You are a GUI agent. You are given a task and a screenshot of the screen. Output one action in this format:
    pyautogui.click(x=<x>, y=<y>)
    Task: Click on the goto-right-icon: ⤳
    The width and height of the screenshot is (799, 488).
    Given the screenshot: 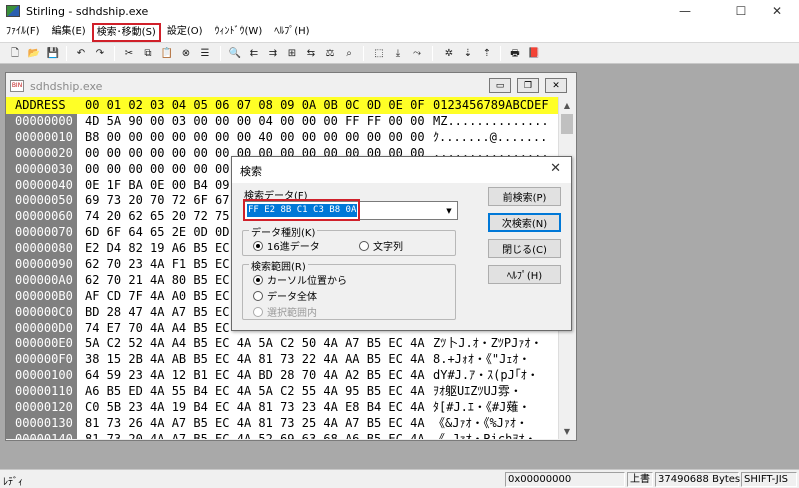 What is the action you would take?
    pyautogui.click(x=417, y=53)
    